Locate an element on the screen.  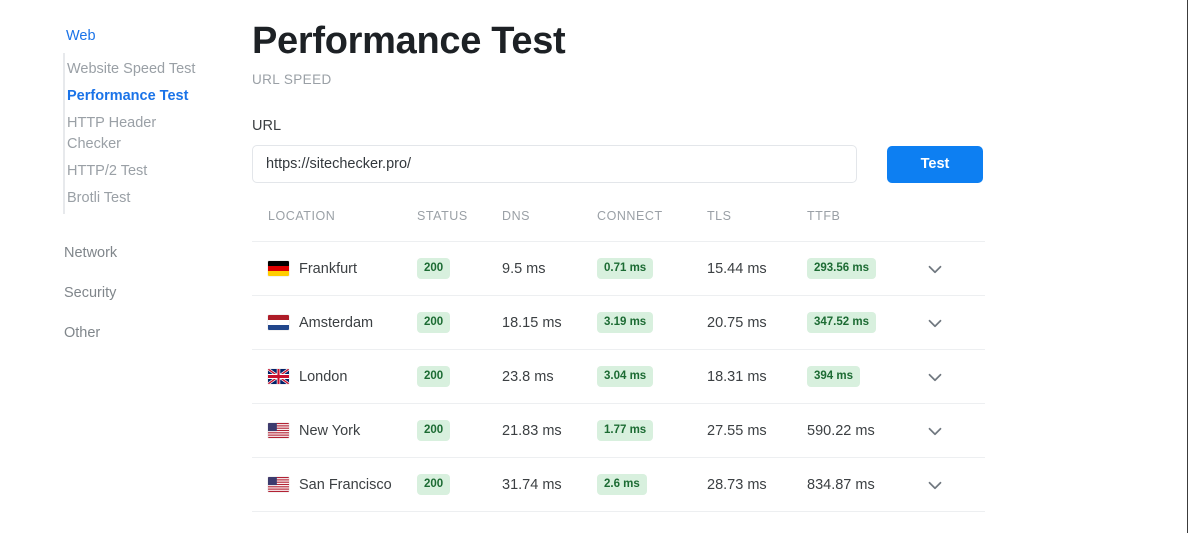
tls-value: 20.75 ms is located at coordinates (737, 322).